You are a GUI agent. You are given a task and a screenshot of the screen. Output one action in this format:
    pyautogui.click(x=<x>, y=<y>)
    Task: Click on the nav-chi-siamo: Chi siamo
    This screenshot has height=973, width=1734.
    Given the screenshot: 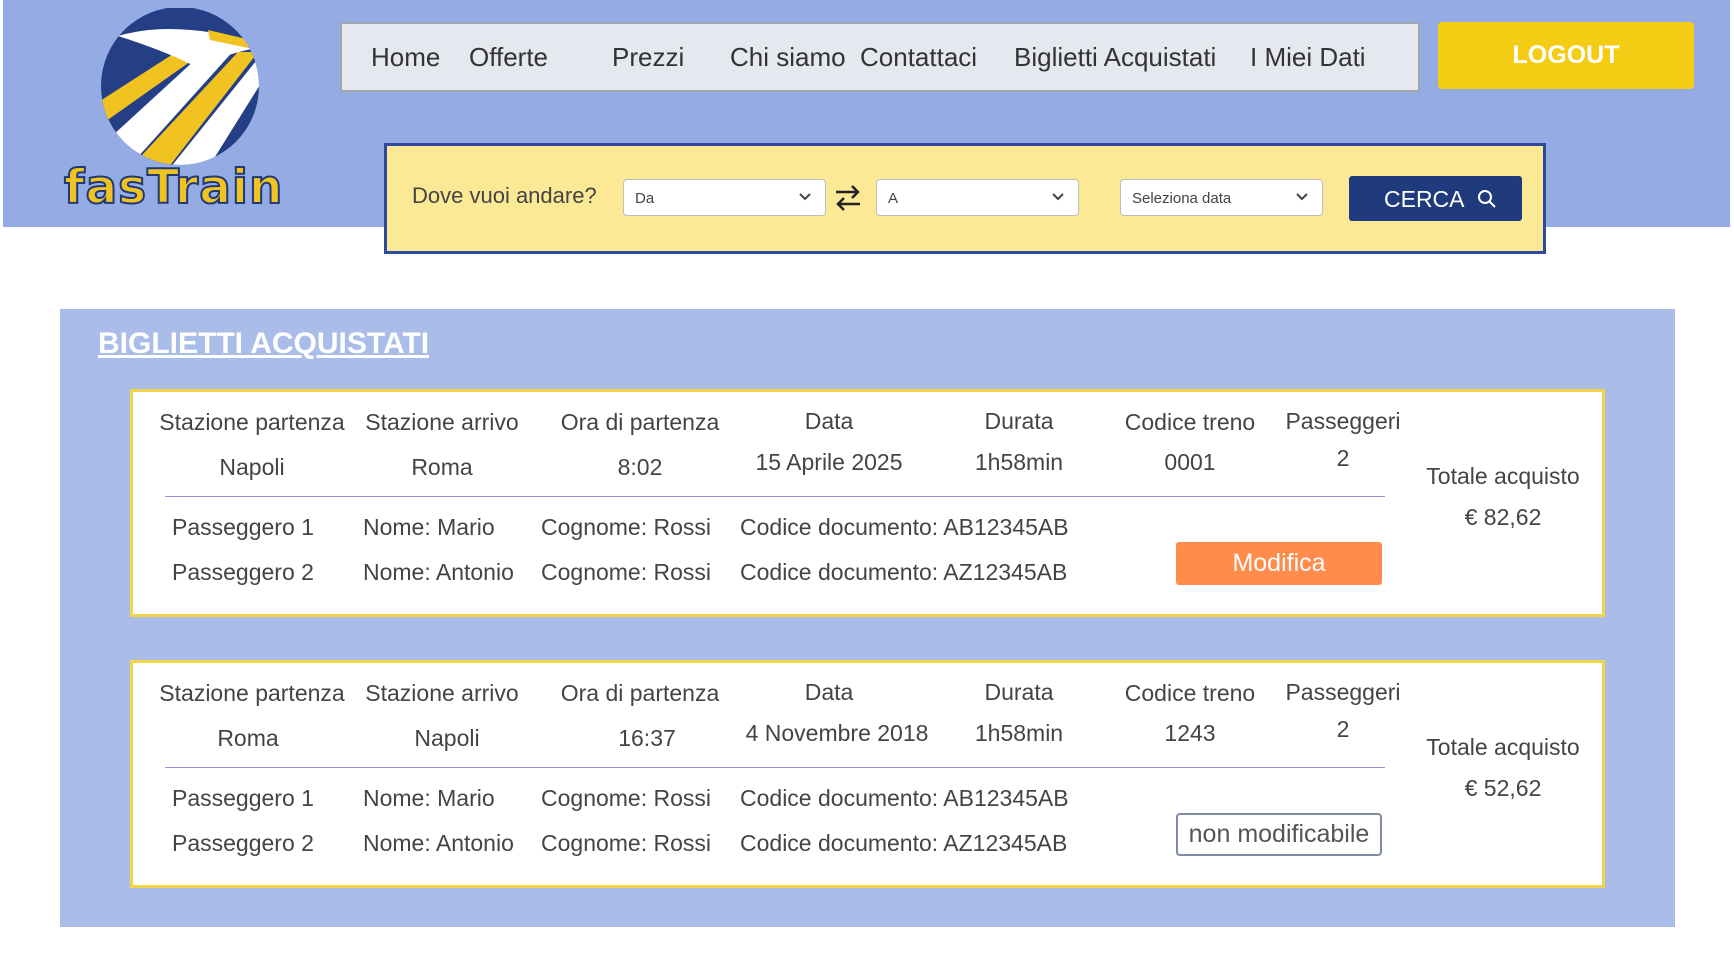 What is the action you would take?
    pyautogui.click(x=788, y=57)
    